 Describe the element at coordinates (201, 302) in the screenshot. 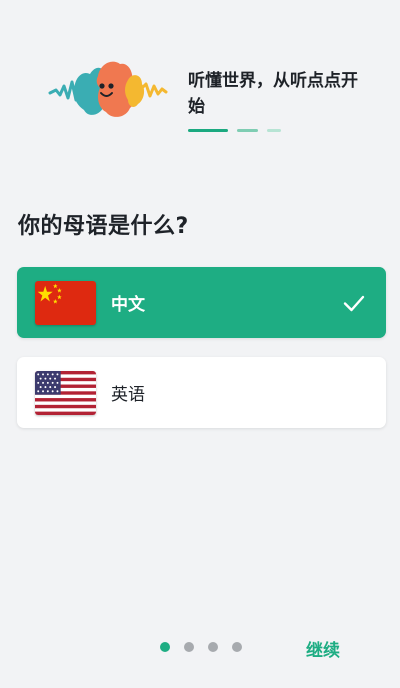

I see `language-option-chinese: 中文` at that location.